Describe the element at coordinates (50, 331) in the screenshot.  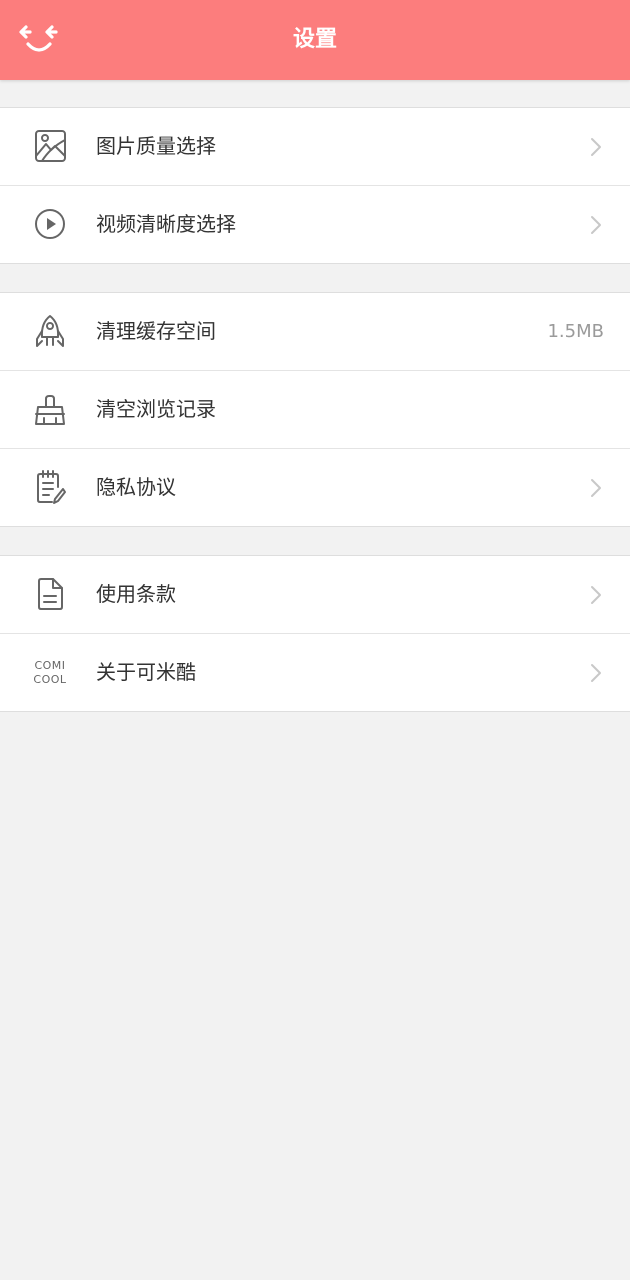
I see `rocket-icon` at that location.